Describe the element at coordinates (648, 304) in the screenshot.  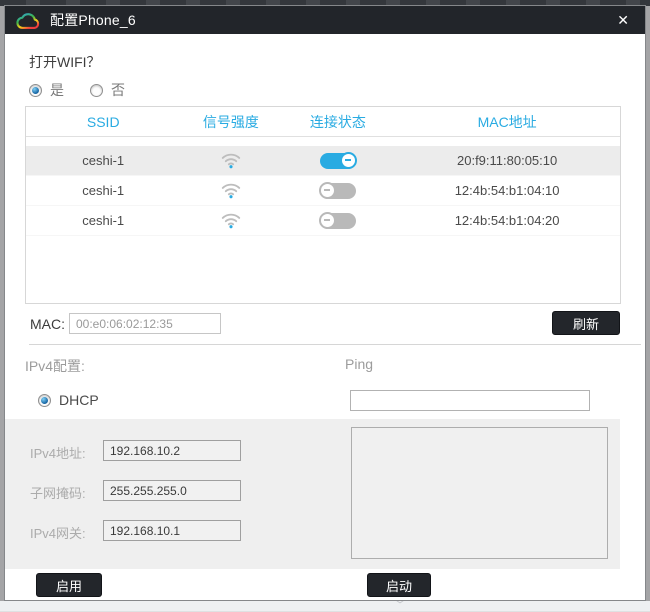
I see `background-right-sliver` at that location.